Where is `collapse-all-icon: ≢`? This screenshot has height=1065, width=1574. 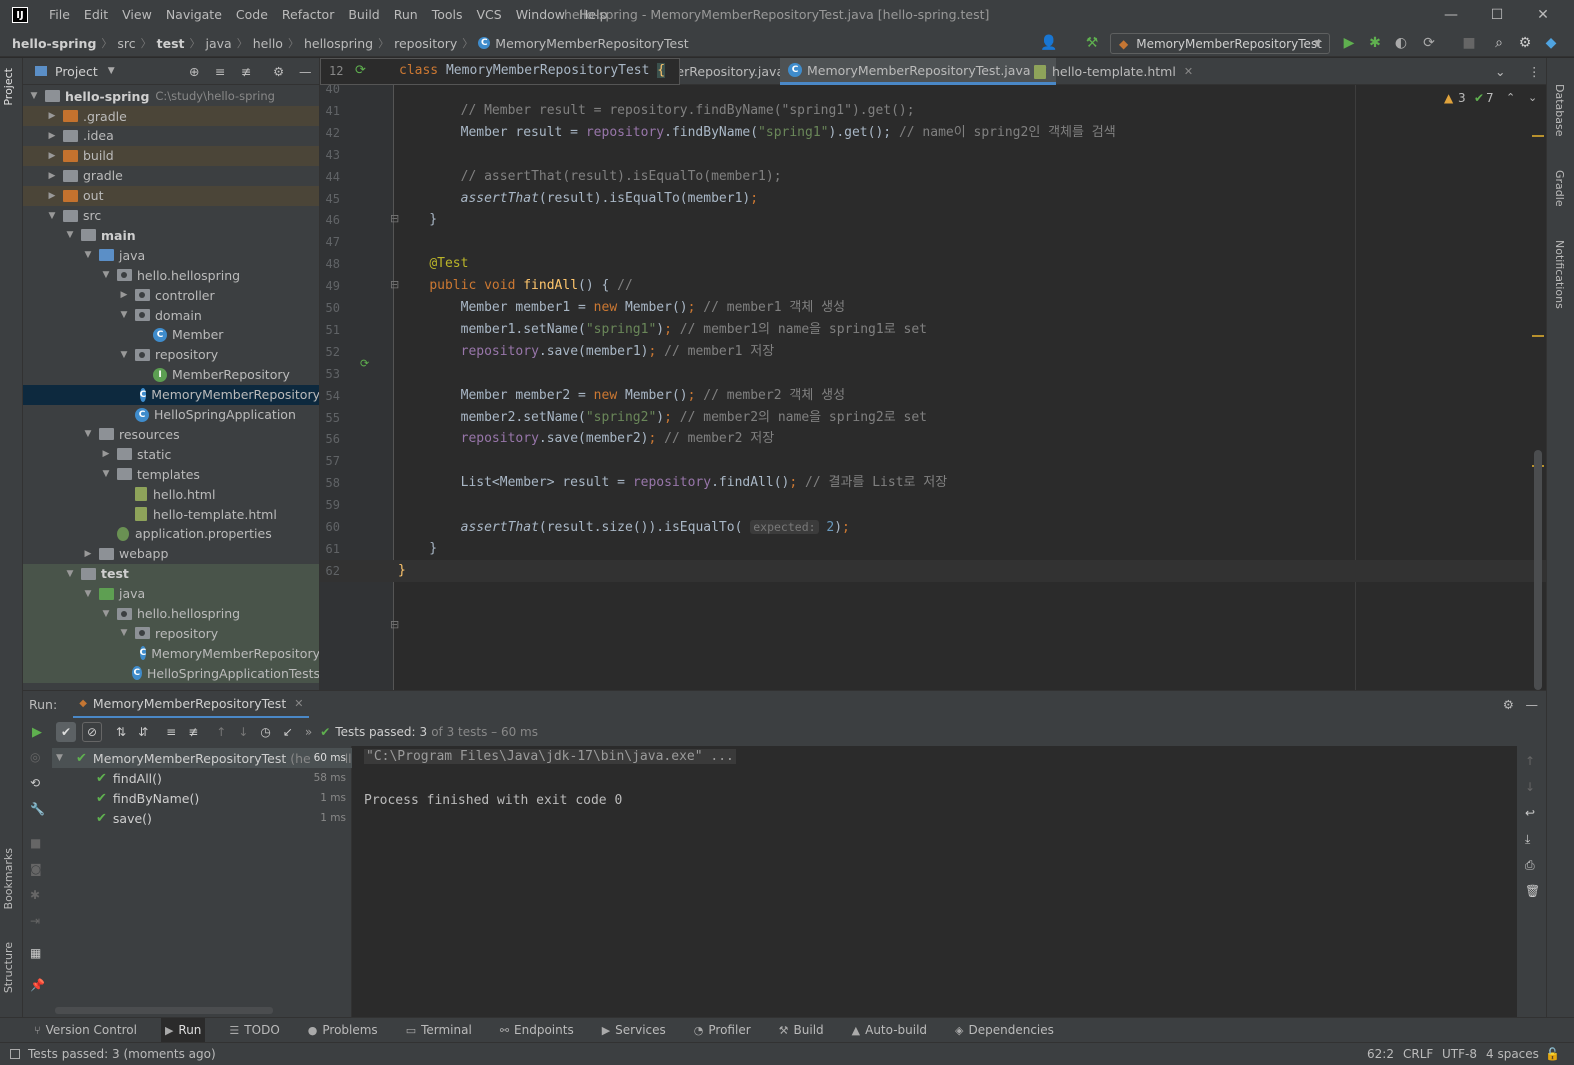
collapse-all-icon: ≢ is located at coordinates (193, 732).